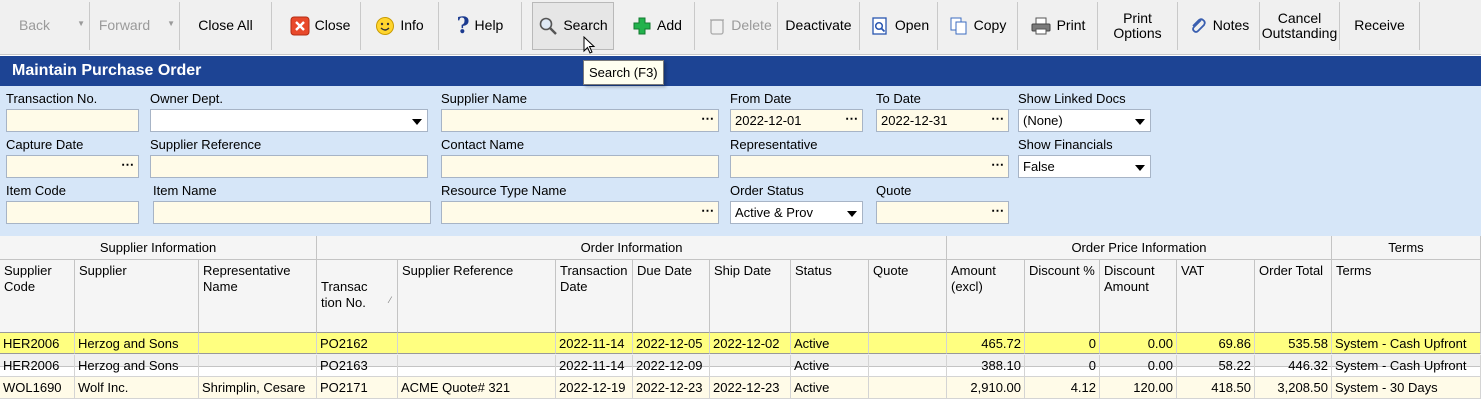  What do you see at coordinates (580, 120) in the screenshot?
I see `supplier-name-field: ⋯` at bounding box center [580, 120].